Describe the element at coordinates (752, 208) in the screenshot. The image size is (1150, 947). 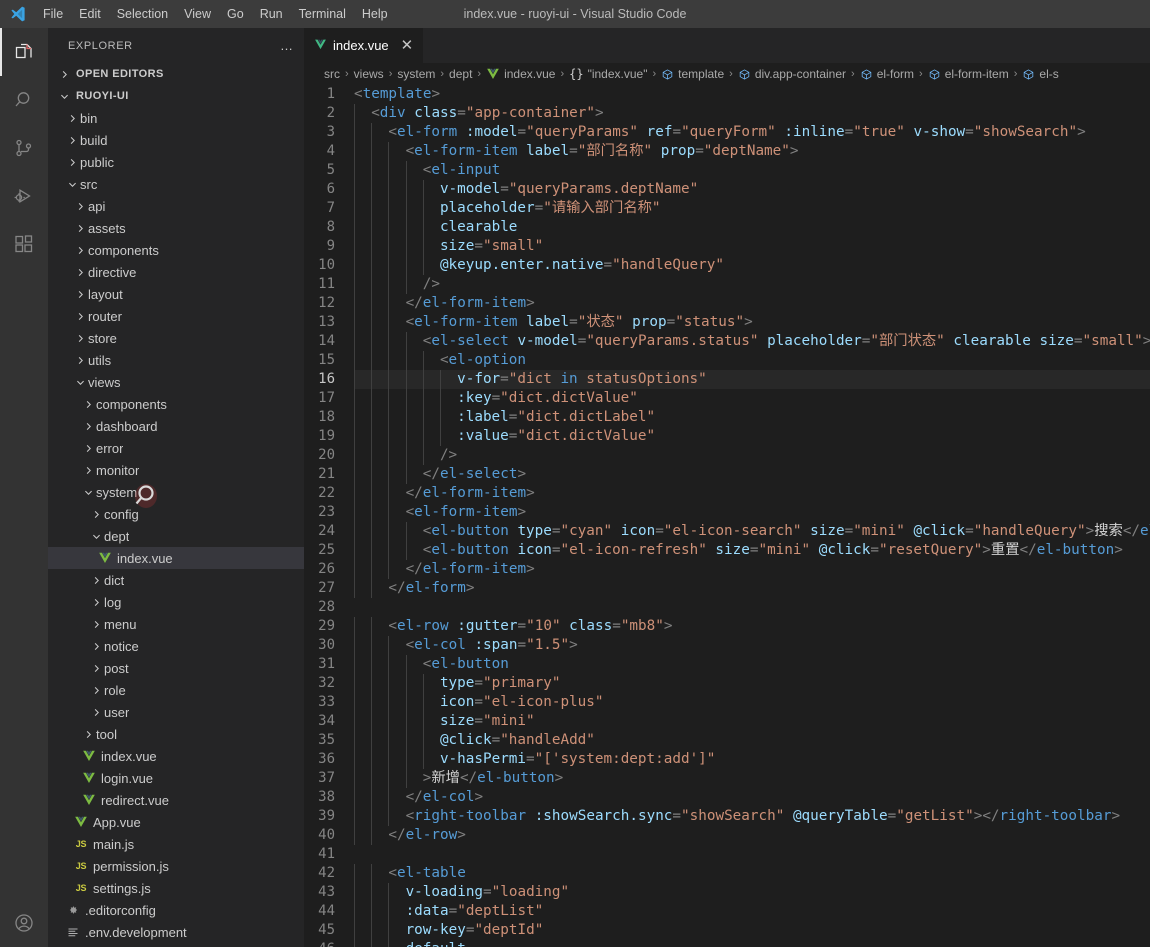
I see `code-line: placeholder="请输入部门名称"` at that location.